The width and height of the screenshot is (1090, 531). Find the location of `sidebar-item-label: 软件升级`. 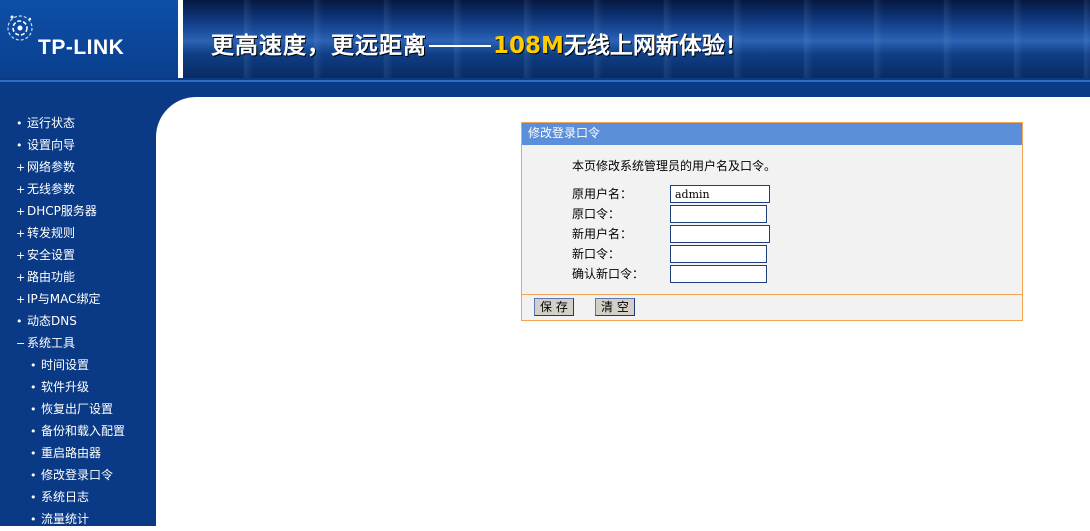

sidebar-item-label: 软件升级 is located at coordinates (65, 387).